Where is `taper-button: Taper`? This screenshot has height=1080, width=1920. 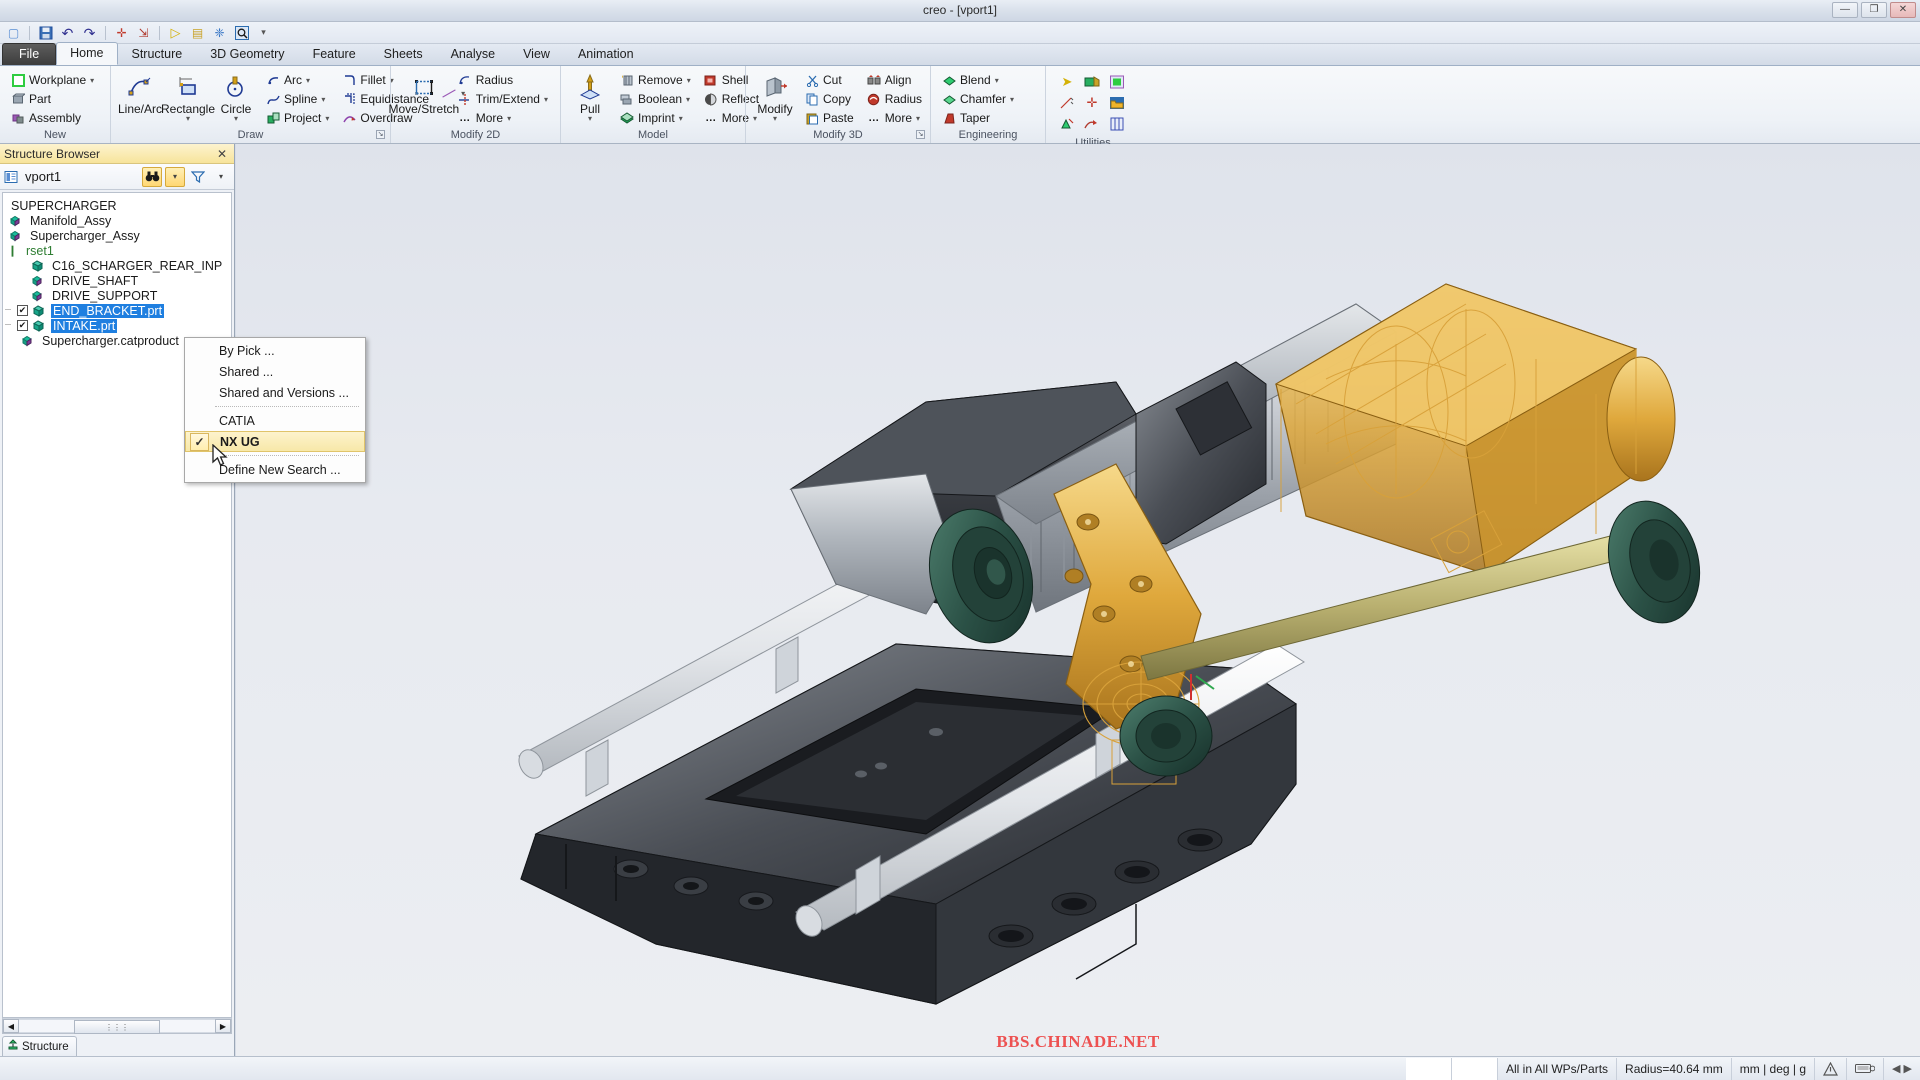 taper-button: Taper is located at coordinates (978, 118).